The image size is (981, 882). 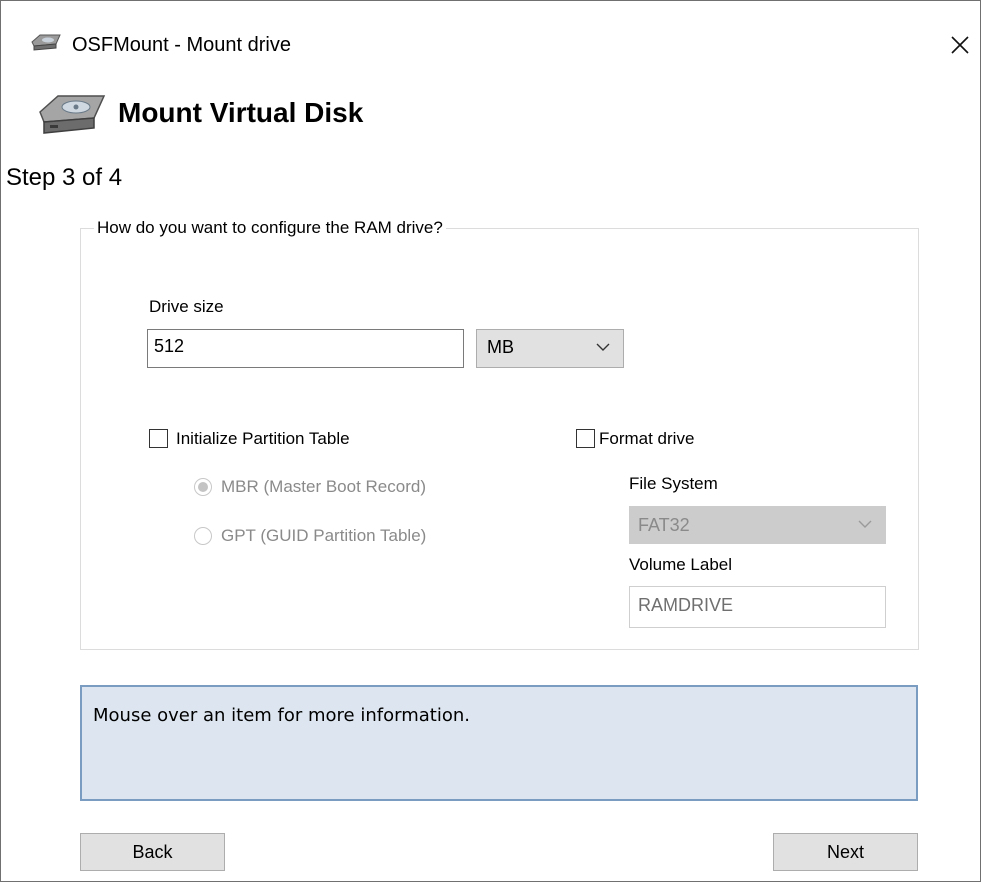 I want to click on size-unit-dropdown: MB, so click(x=550, y=348).